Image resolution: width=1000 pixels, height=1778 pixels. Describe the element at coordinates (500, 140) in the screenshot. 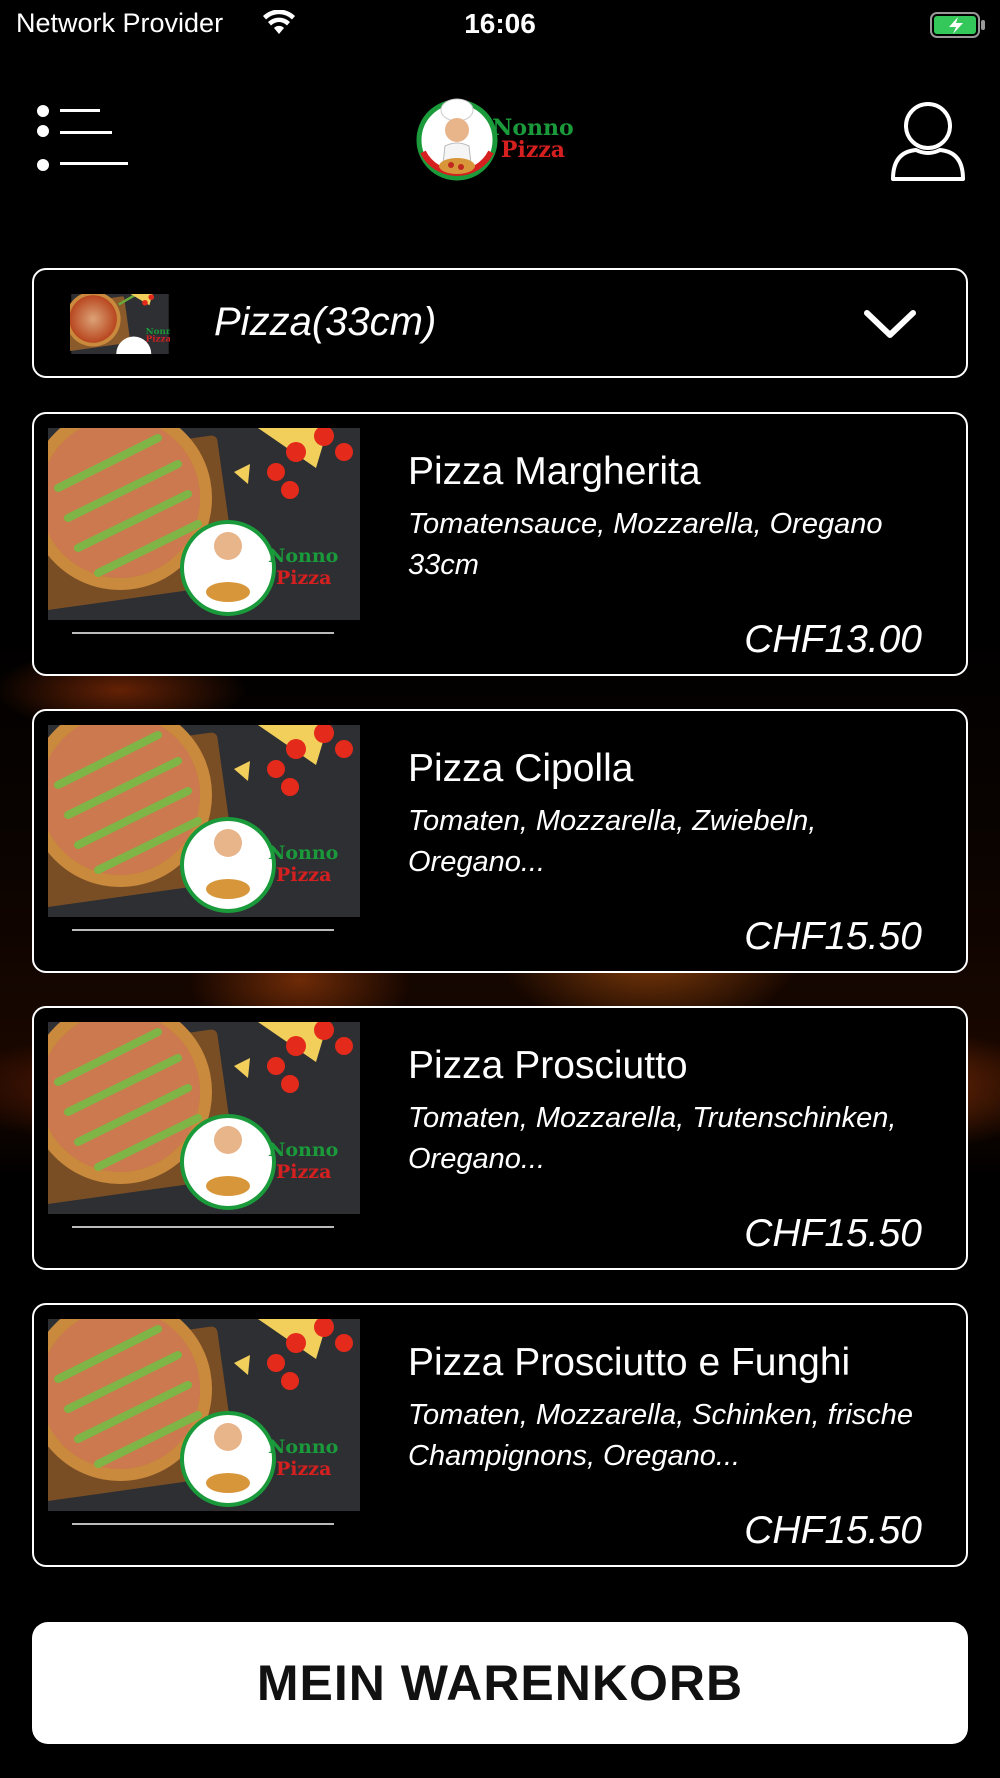

I see `nonno-pizza-logo: Nonno Pizza` at that location.